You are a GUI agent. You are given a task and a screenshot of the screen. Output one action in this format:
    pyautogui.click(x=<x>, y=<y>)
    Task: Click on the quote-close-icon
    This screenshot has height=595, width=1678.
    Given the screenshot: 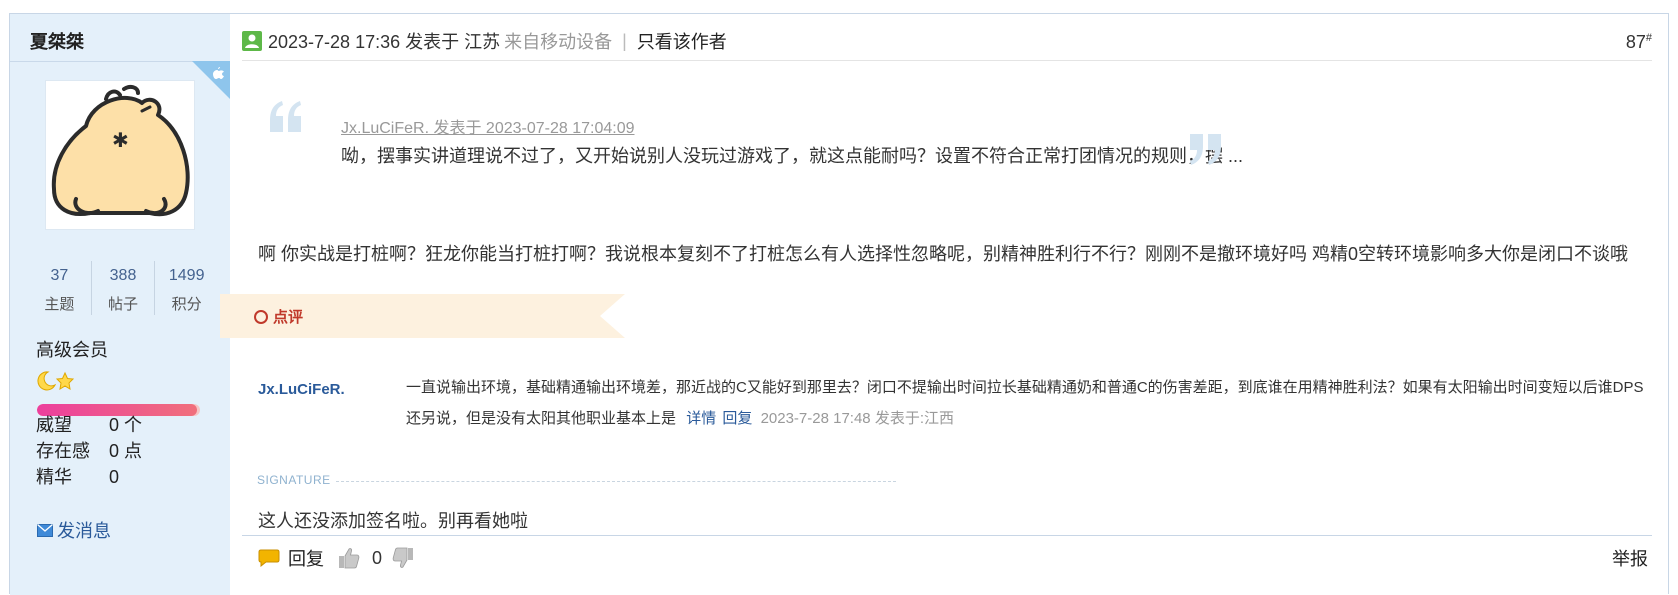 What is the action you would take?
    pyautogui.click(x=1205, y=149)
    